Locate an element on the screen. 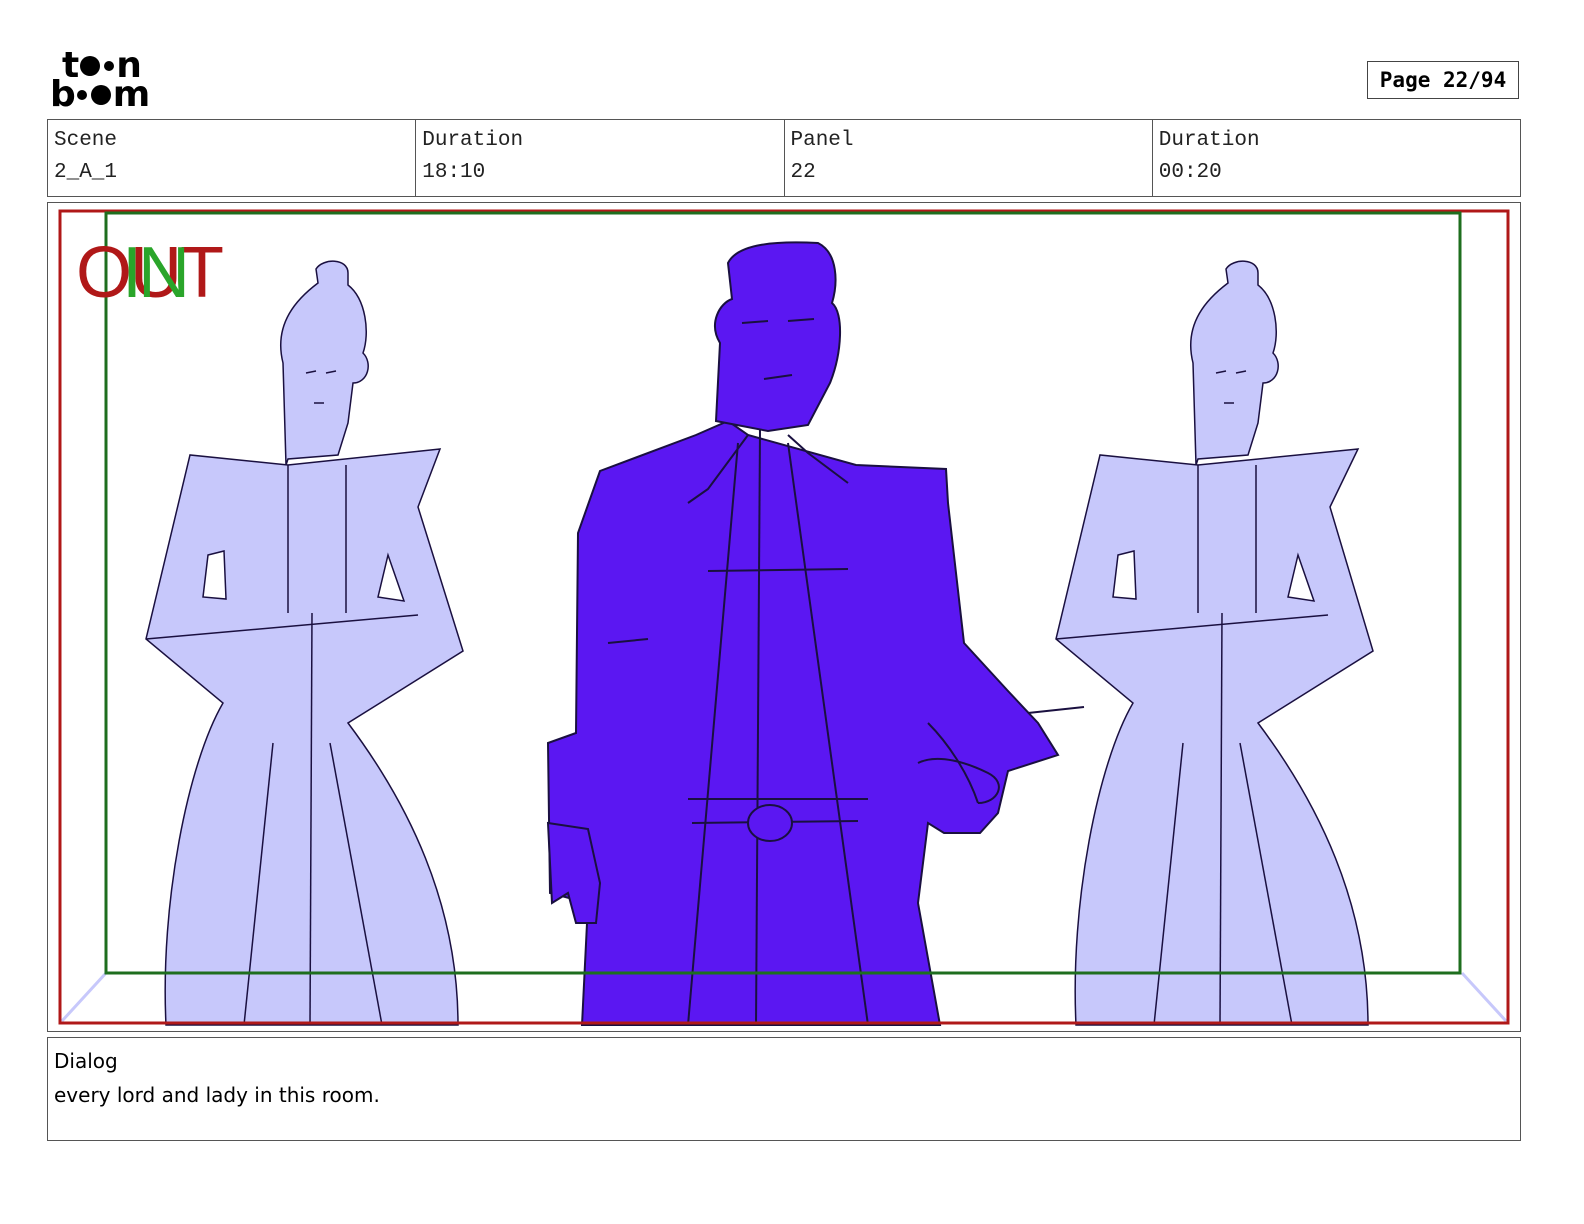 The width and height of the screenshot is (1584, 1224). guard-left-figure is located at coordinates (304, 643).